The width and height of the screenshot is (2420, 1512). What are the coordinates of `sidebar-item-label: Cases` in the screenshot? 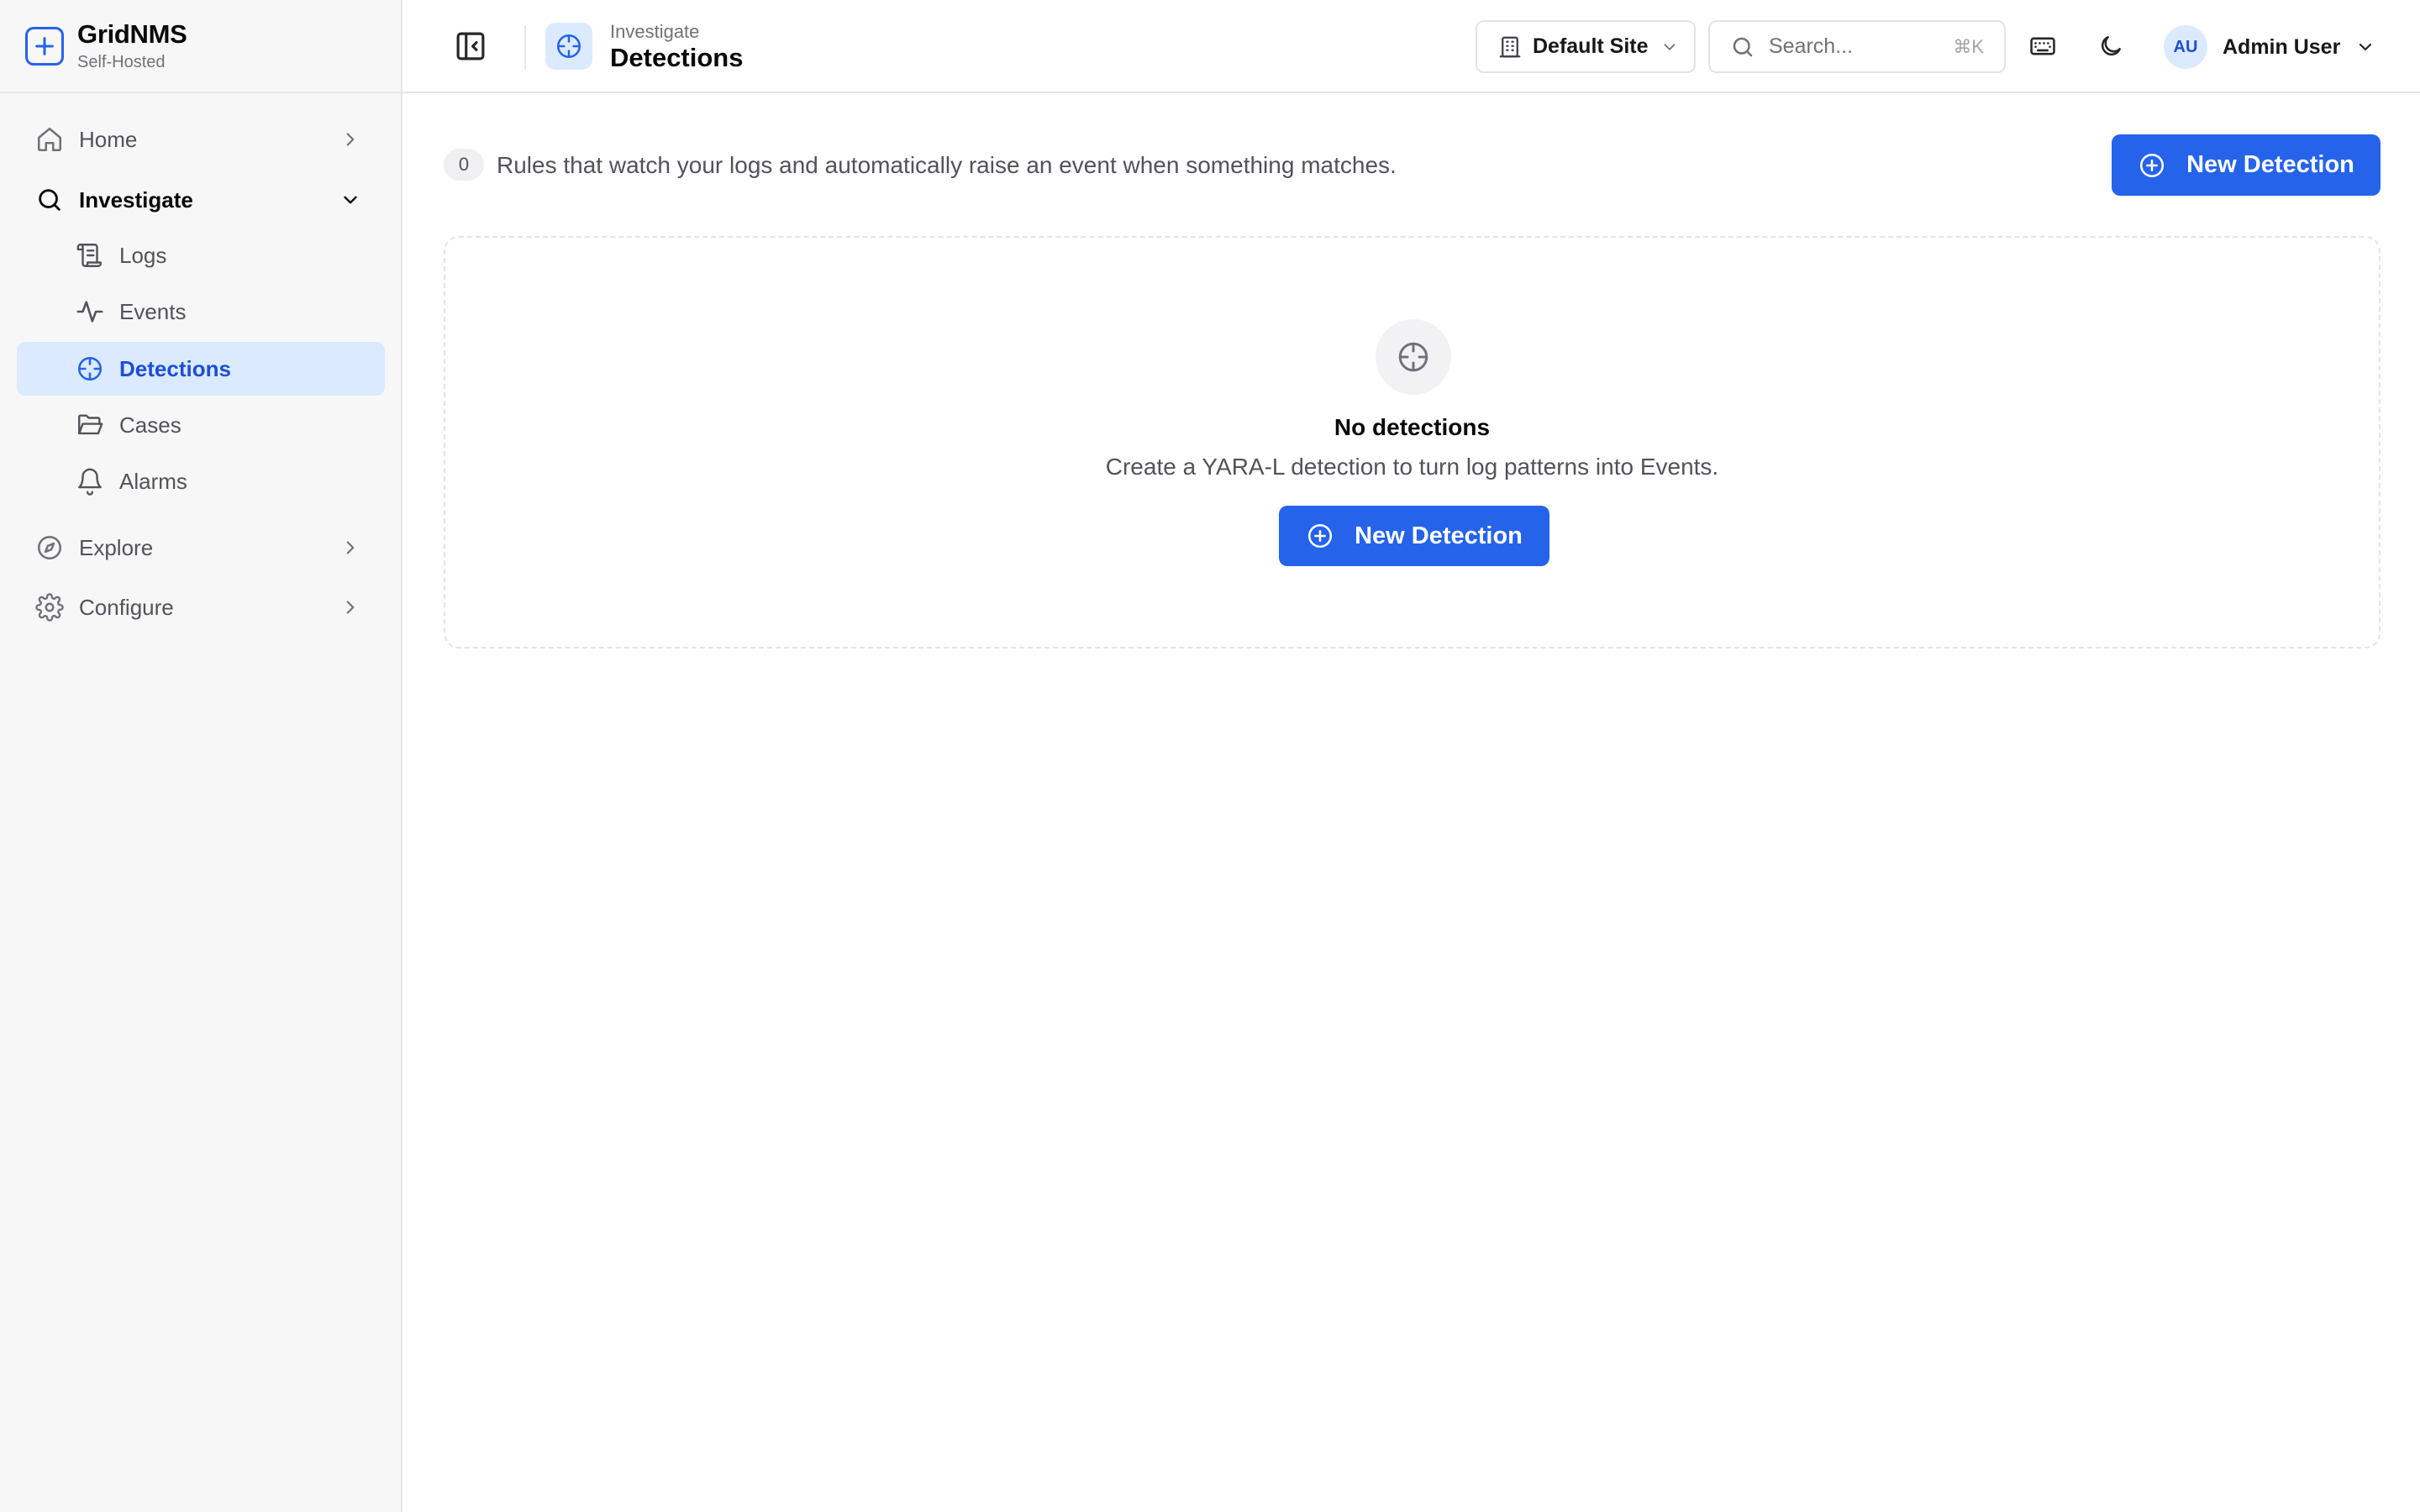 It's located at (150, 425).